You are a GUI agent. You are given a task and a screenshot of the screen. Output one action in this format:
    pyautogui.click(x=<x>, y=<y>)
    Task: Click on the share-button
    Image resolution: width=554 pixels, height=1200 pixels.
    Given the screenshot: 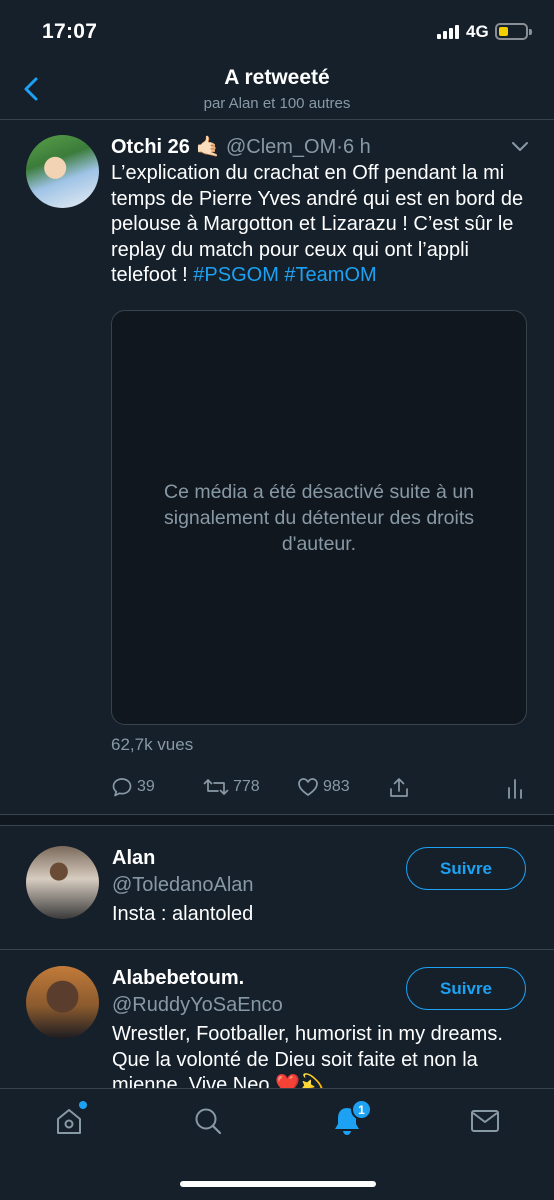 What is the action you would take?
    pyautogui.click(x=399, y=788)
    